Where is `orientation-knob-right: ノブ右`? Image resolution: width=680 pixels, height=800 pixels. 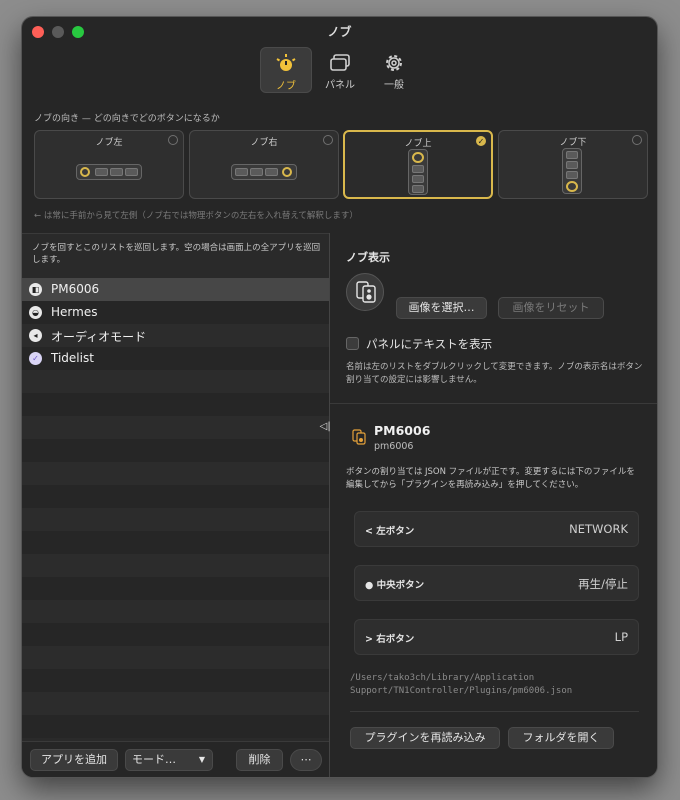
orientation-knob-right: ノブ右 is located at coordinates (264, 164).